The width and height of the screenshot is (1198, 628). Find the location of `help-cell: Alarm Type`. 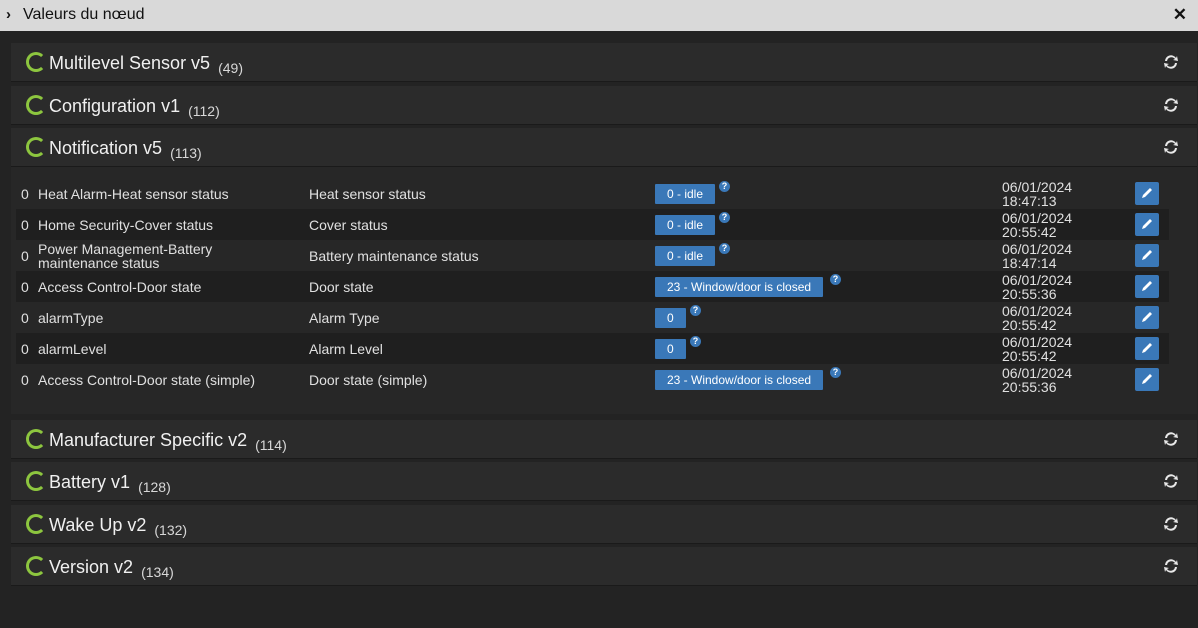

help-cell: Alarm Type is located at coordinates (344, 318).